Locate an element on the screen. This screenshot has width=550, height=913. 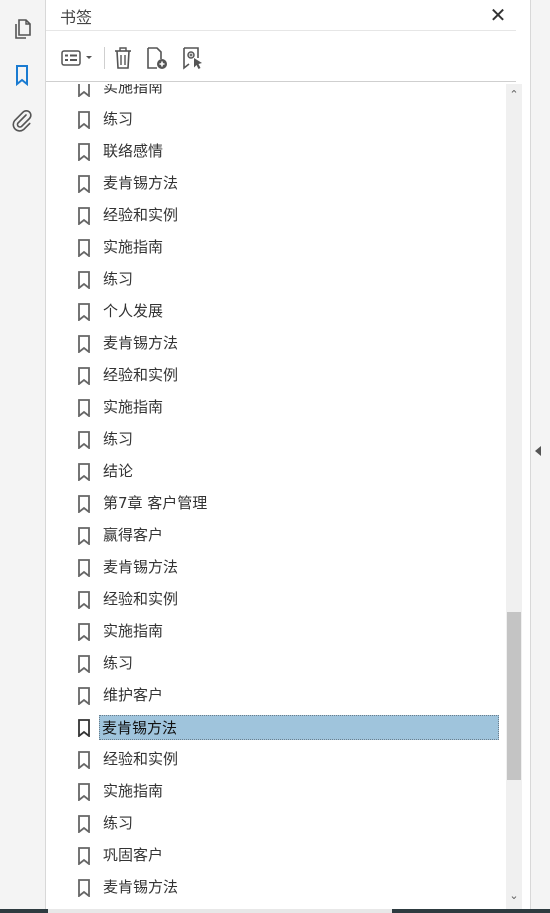
navigation-pane-toolbar is located at coordinates (23, 456).